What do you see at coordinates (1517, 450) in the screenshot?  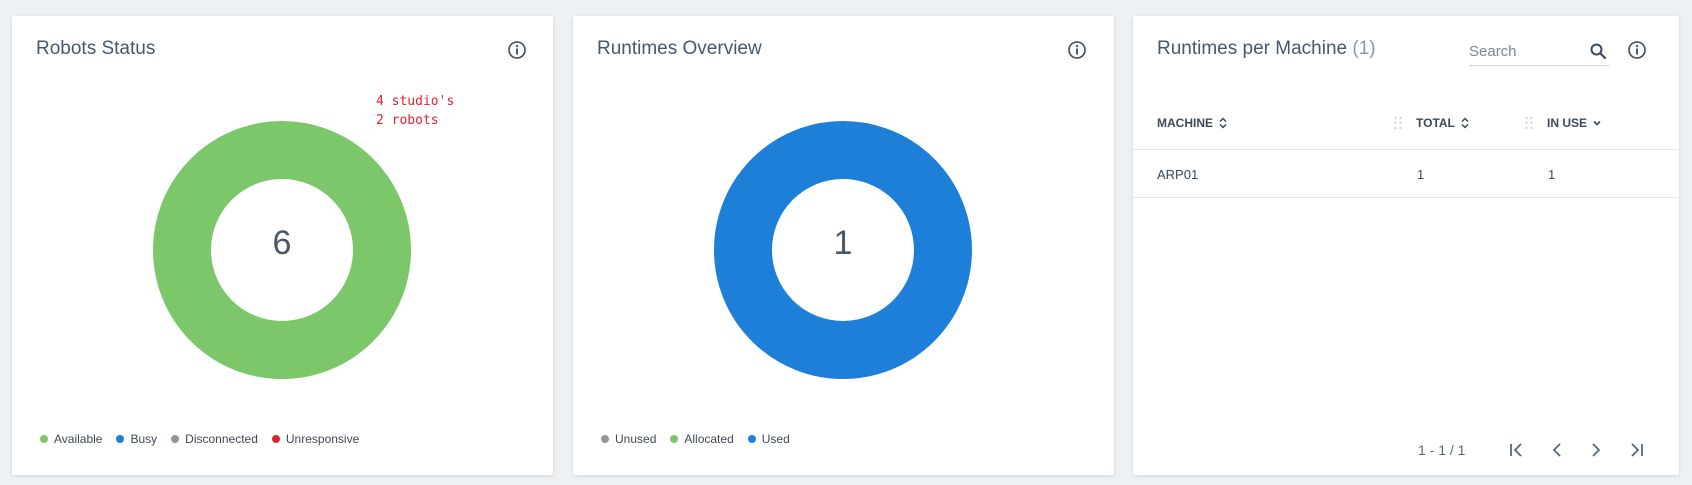 I see `first-page-icon` at bounding box center [1517, 450].